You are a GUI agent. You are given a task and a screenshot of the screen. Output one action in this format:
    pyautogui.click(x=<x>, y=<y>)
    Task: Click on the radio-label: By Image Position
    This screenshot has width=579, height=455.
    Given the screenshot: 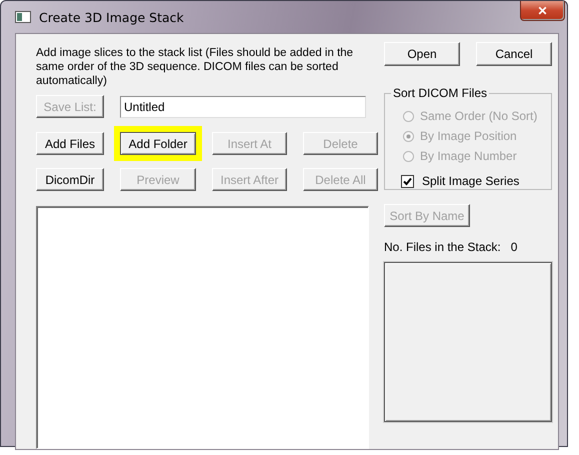 What is the action you would take?
    pyautogui.click(x=468, y=136)
    